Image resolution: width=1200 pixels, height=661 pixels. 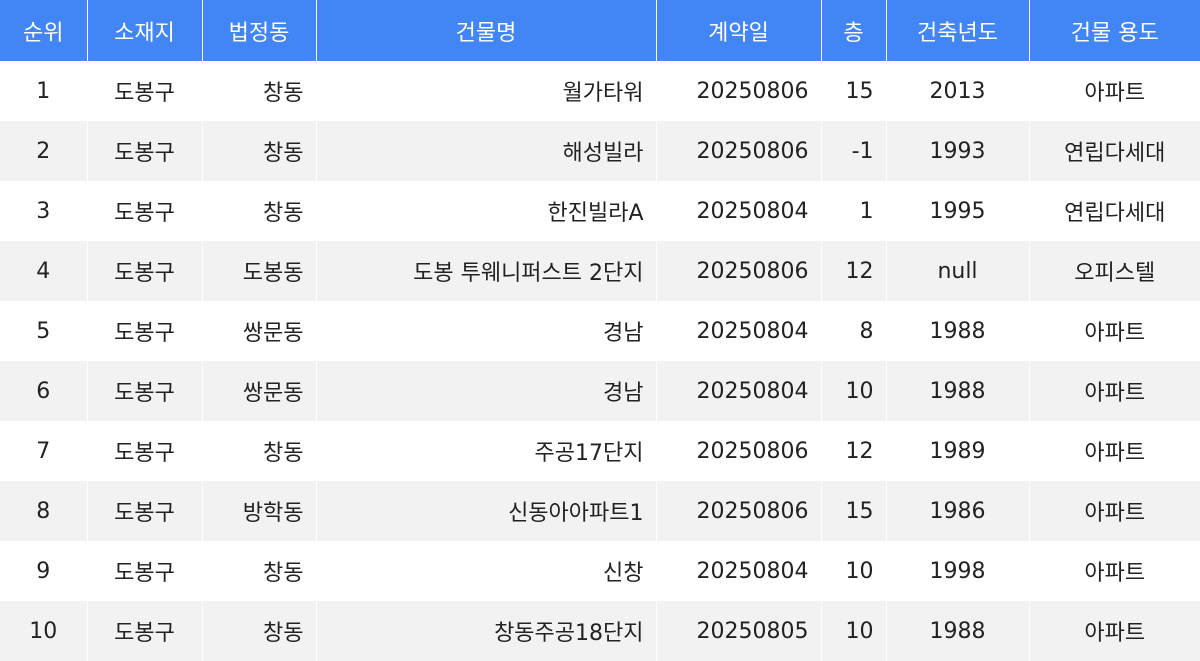 What do you see at coordinates (44, 211) in the screenshot?
I see `rank-cell: 3` at bounding box center [44, 211].